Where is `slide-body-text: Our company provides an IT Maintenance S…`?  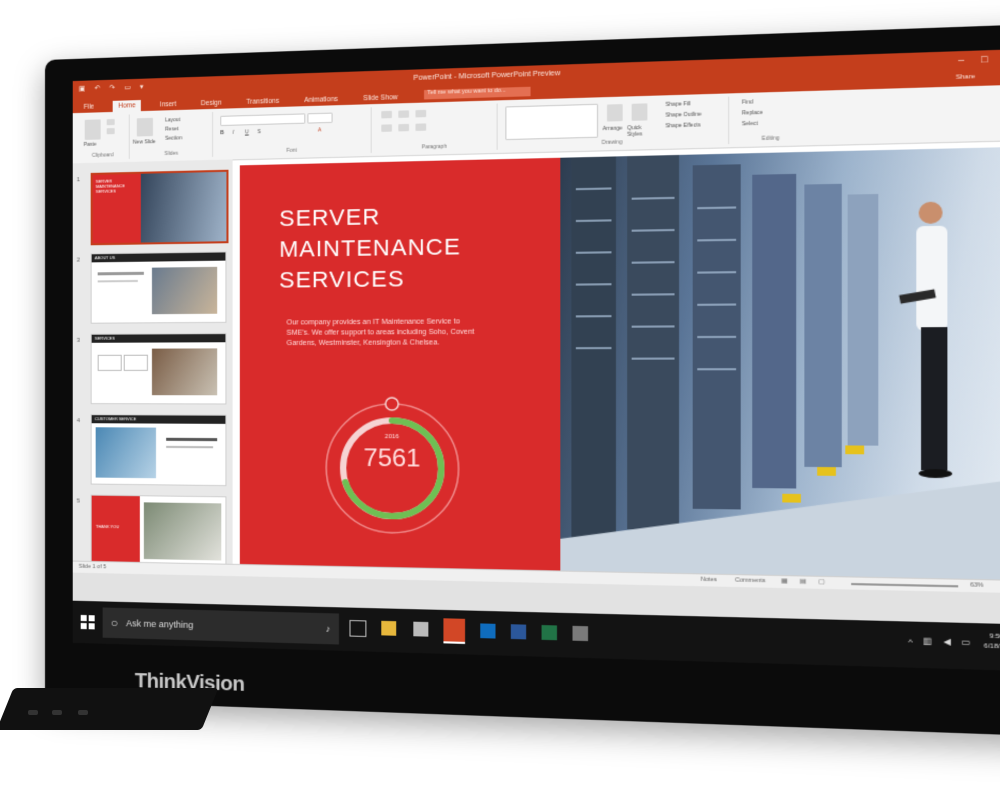
slide-body-text: Our company provides an IT Maintenance S… is located at coordinates (382, 333).